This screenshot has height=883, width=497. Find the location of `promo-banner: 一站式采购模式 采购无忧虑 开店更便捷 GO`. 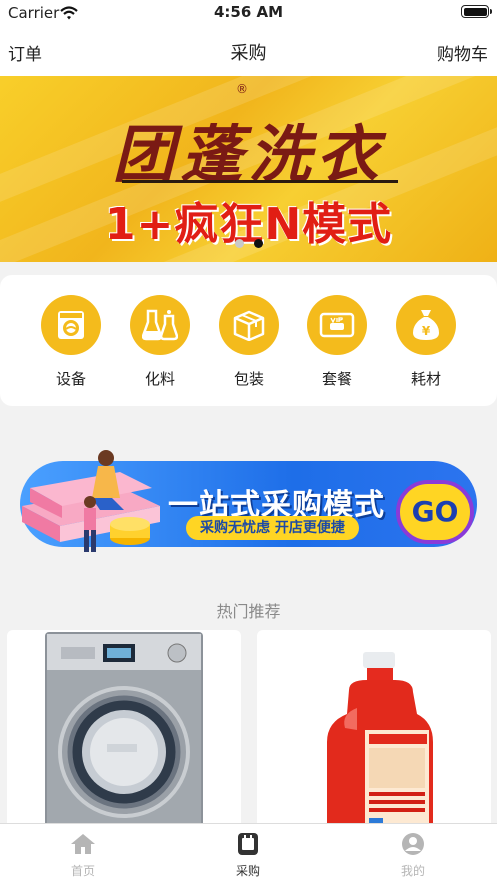

promo-banner: 一站式采购模式 采购无忧虑 开店更便捷 GO is located at coordinates (248, 501).